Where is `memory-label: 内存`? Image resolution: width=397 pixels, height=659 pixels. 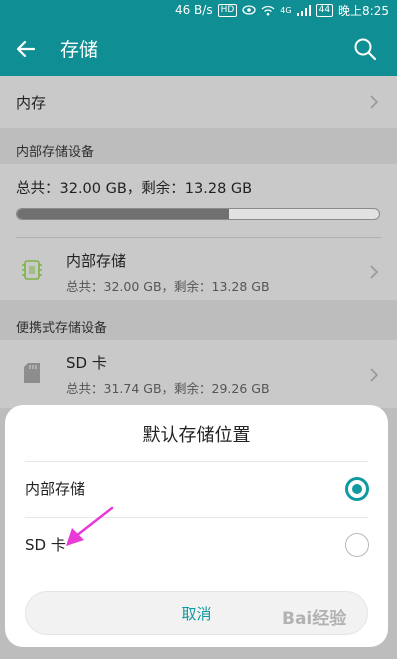 memory-label: 内存 is located at coordinates (31, 103).